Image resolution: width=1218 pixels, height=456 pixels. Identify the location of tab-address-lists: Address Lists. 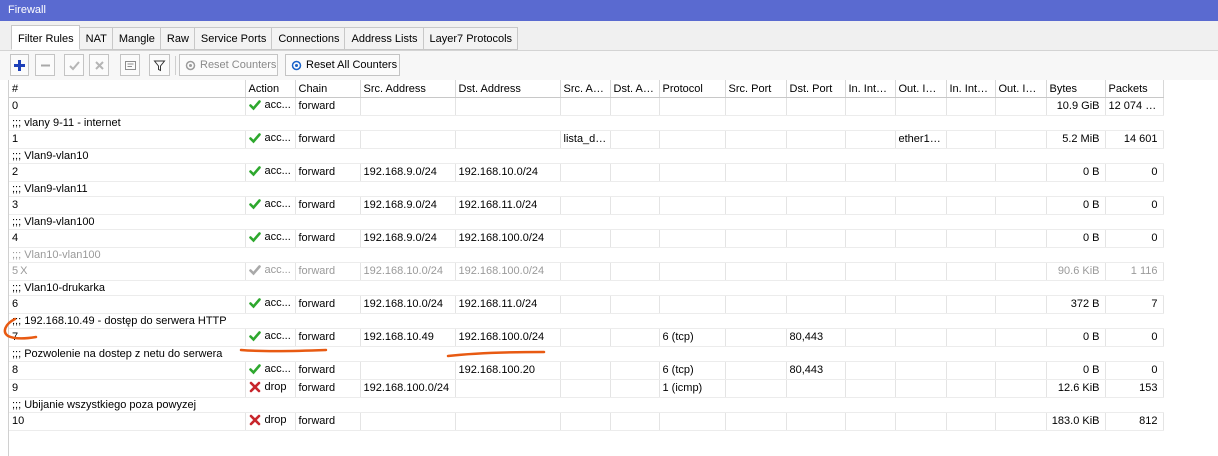
(384, 38).